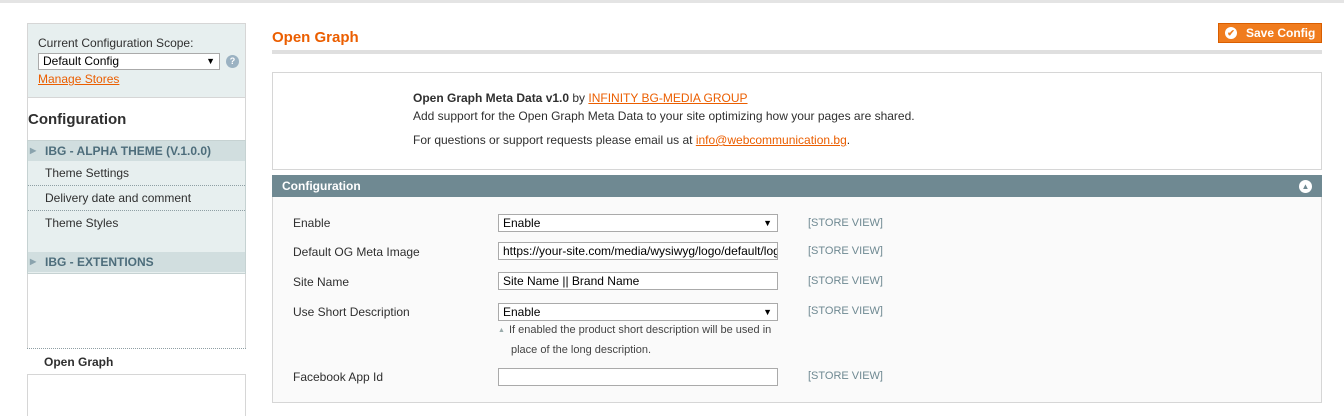 The width and height of the screenshot is (1344, 416). What do you see at coordinates (581, 350) in the screenshot?
I see `note-line-2: place of the long description.` at bounding box center [581, 350].